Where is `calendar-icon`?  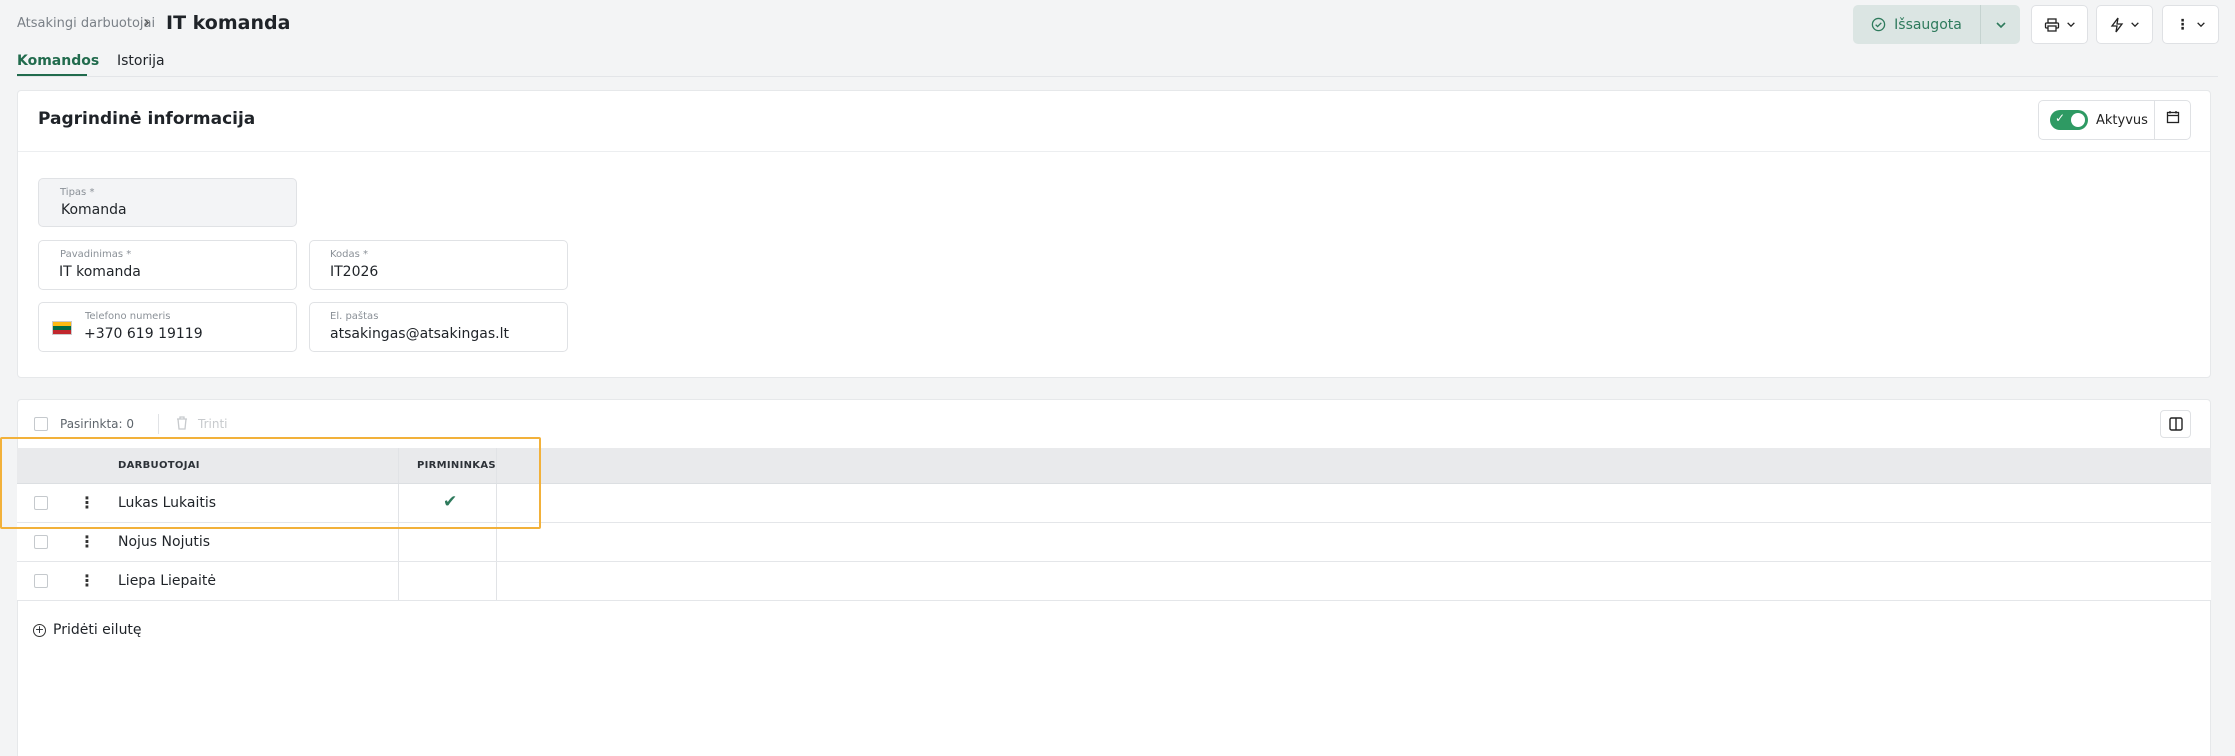 calendar-icon is located at coordinates (2173, 119).